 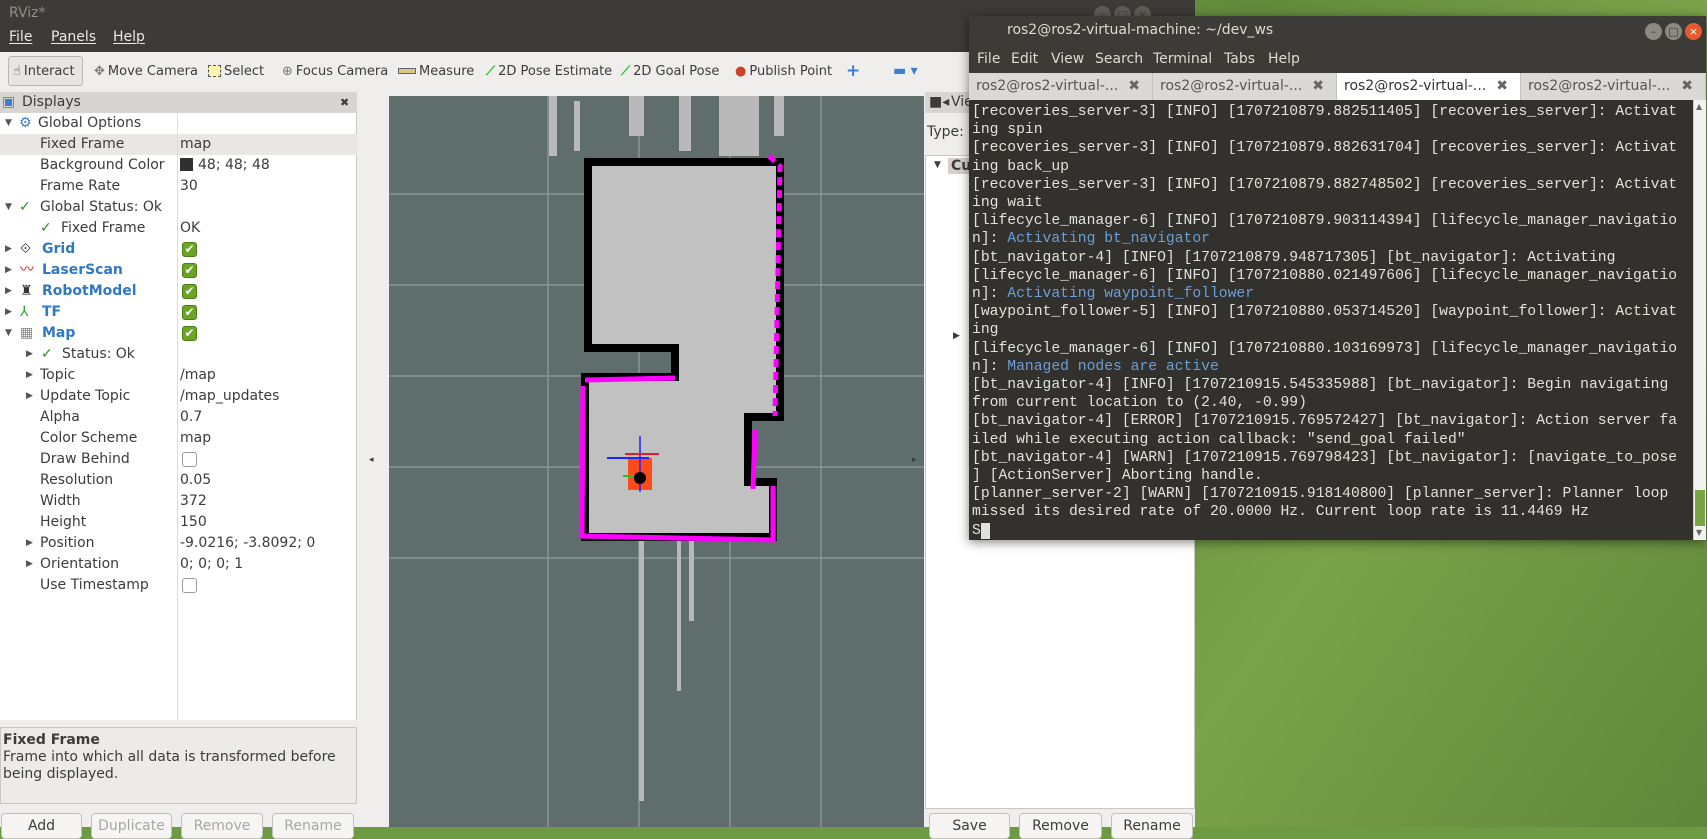 What do you see at coordinates (1699, 106) in the screenshot?
I see `scroll-up-icon: ▲` at bounding box center [1699, 106].